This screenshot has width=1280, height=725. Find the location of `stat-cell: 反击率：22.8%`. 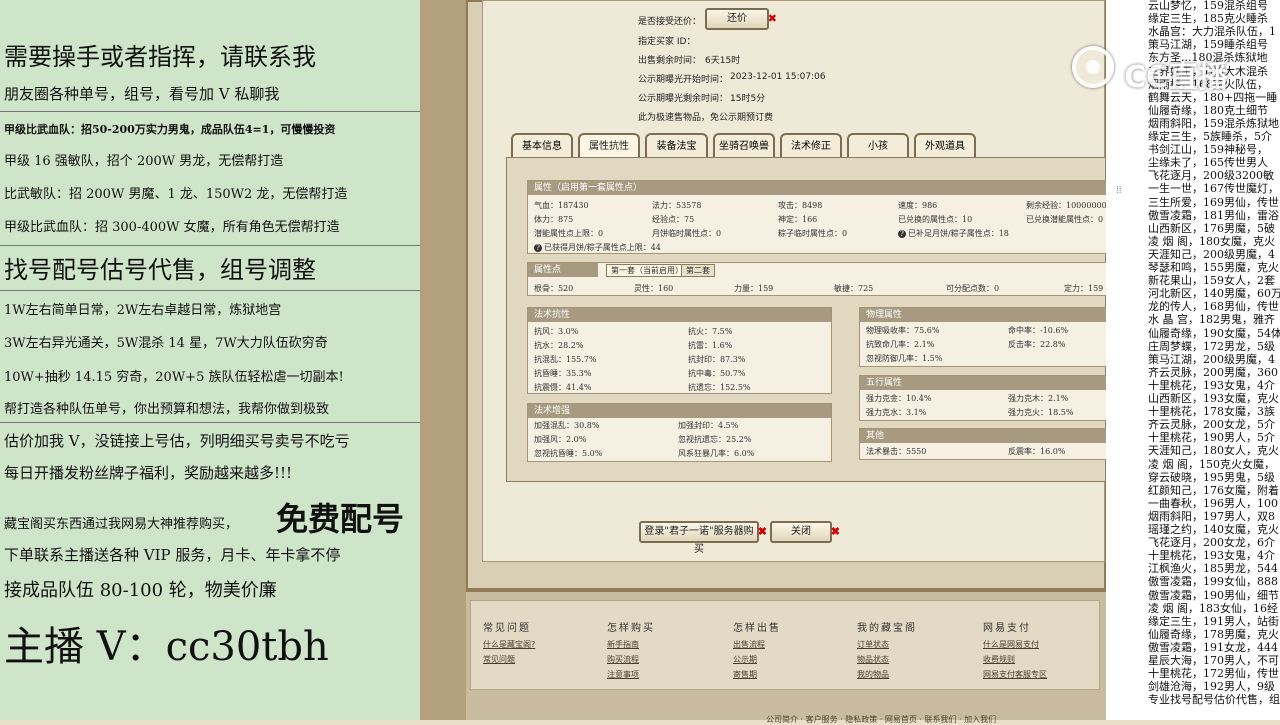

stat-cell: 反击率：22.8% is located at coordinates (1036, 344).